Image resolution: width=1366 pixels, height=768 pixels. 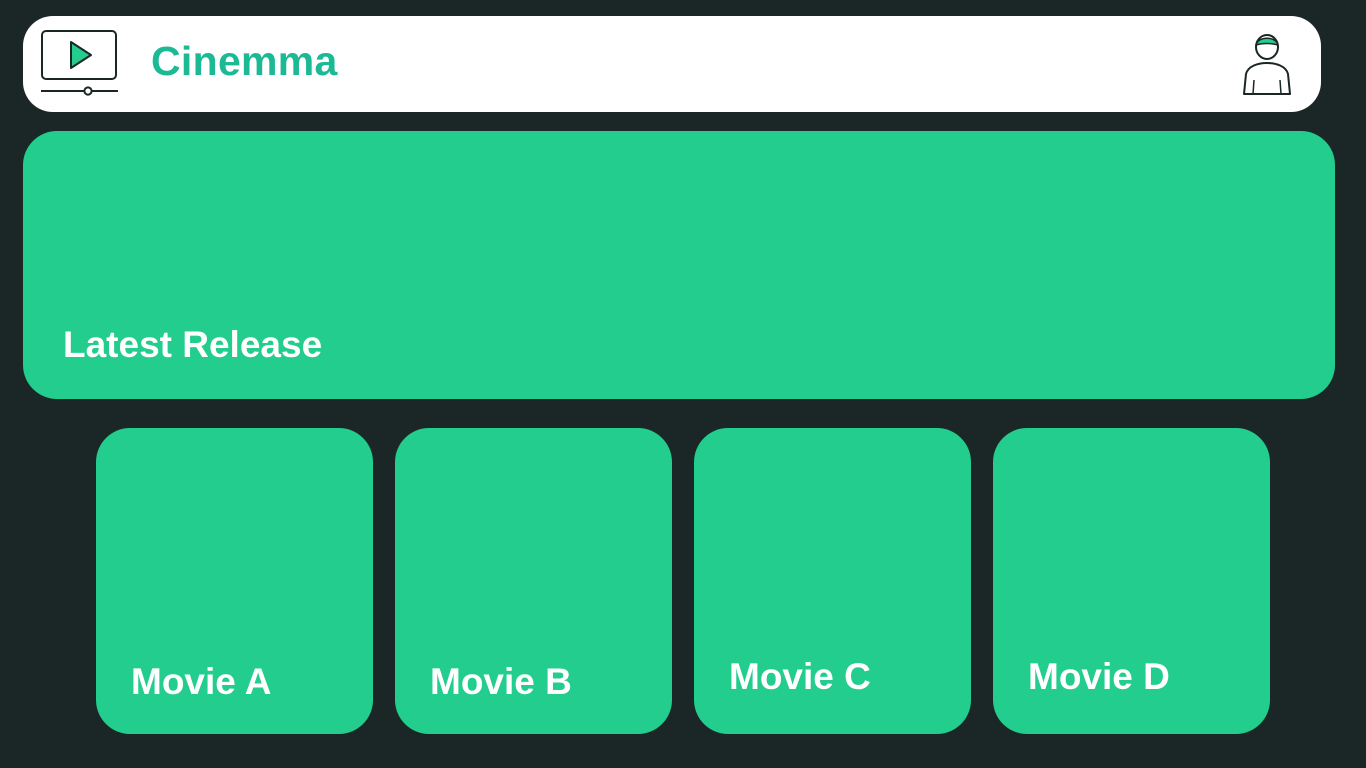 I want to click on movie-title: Movie B, so click(x=501, y=681).